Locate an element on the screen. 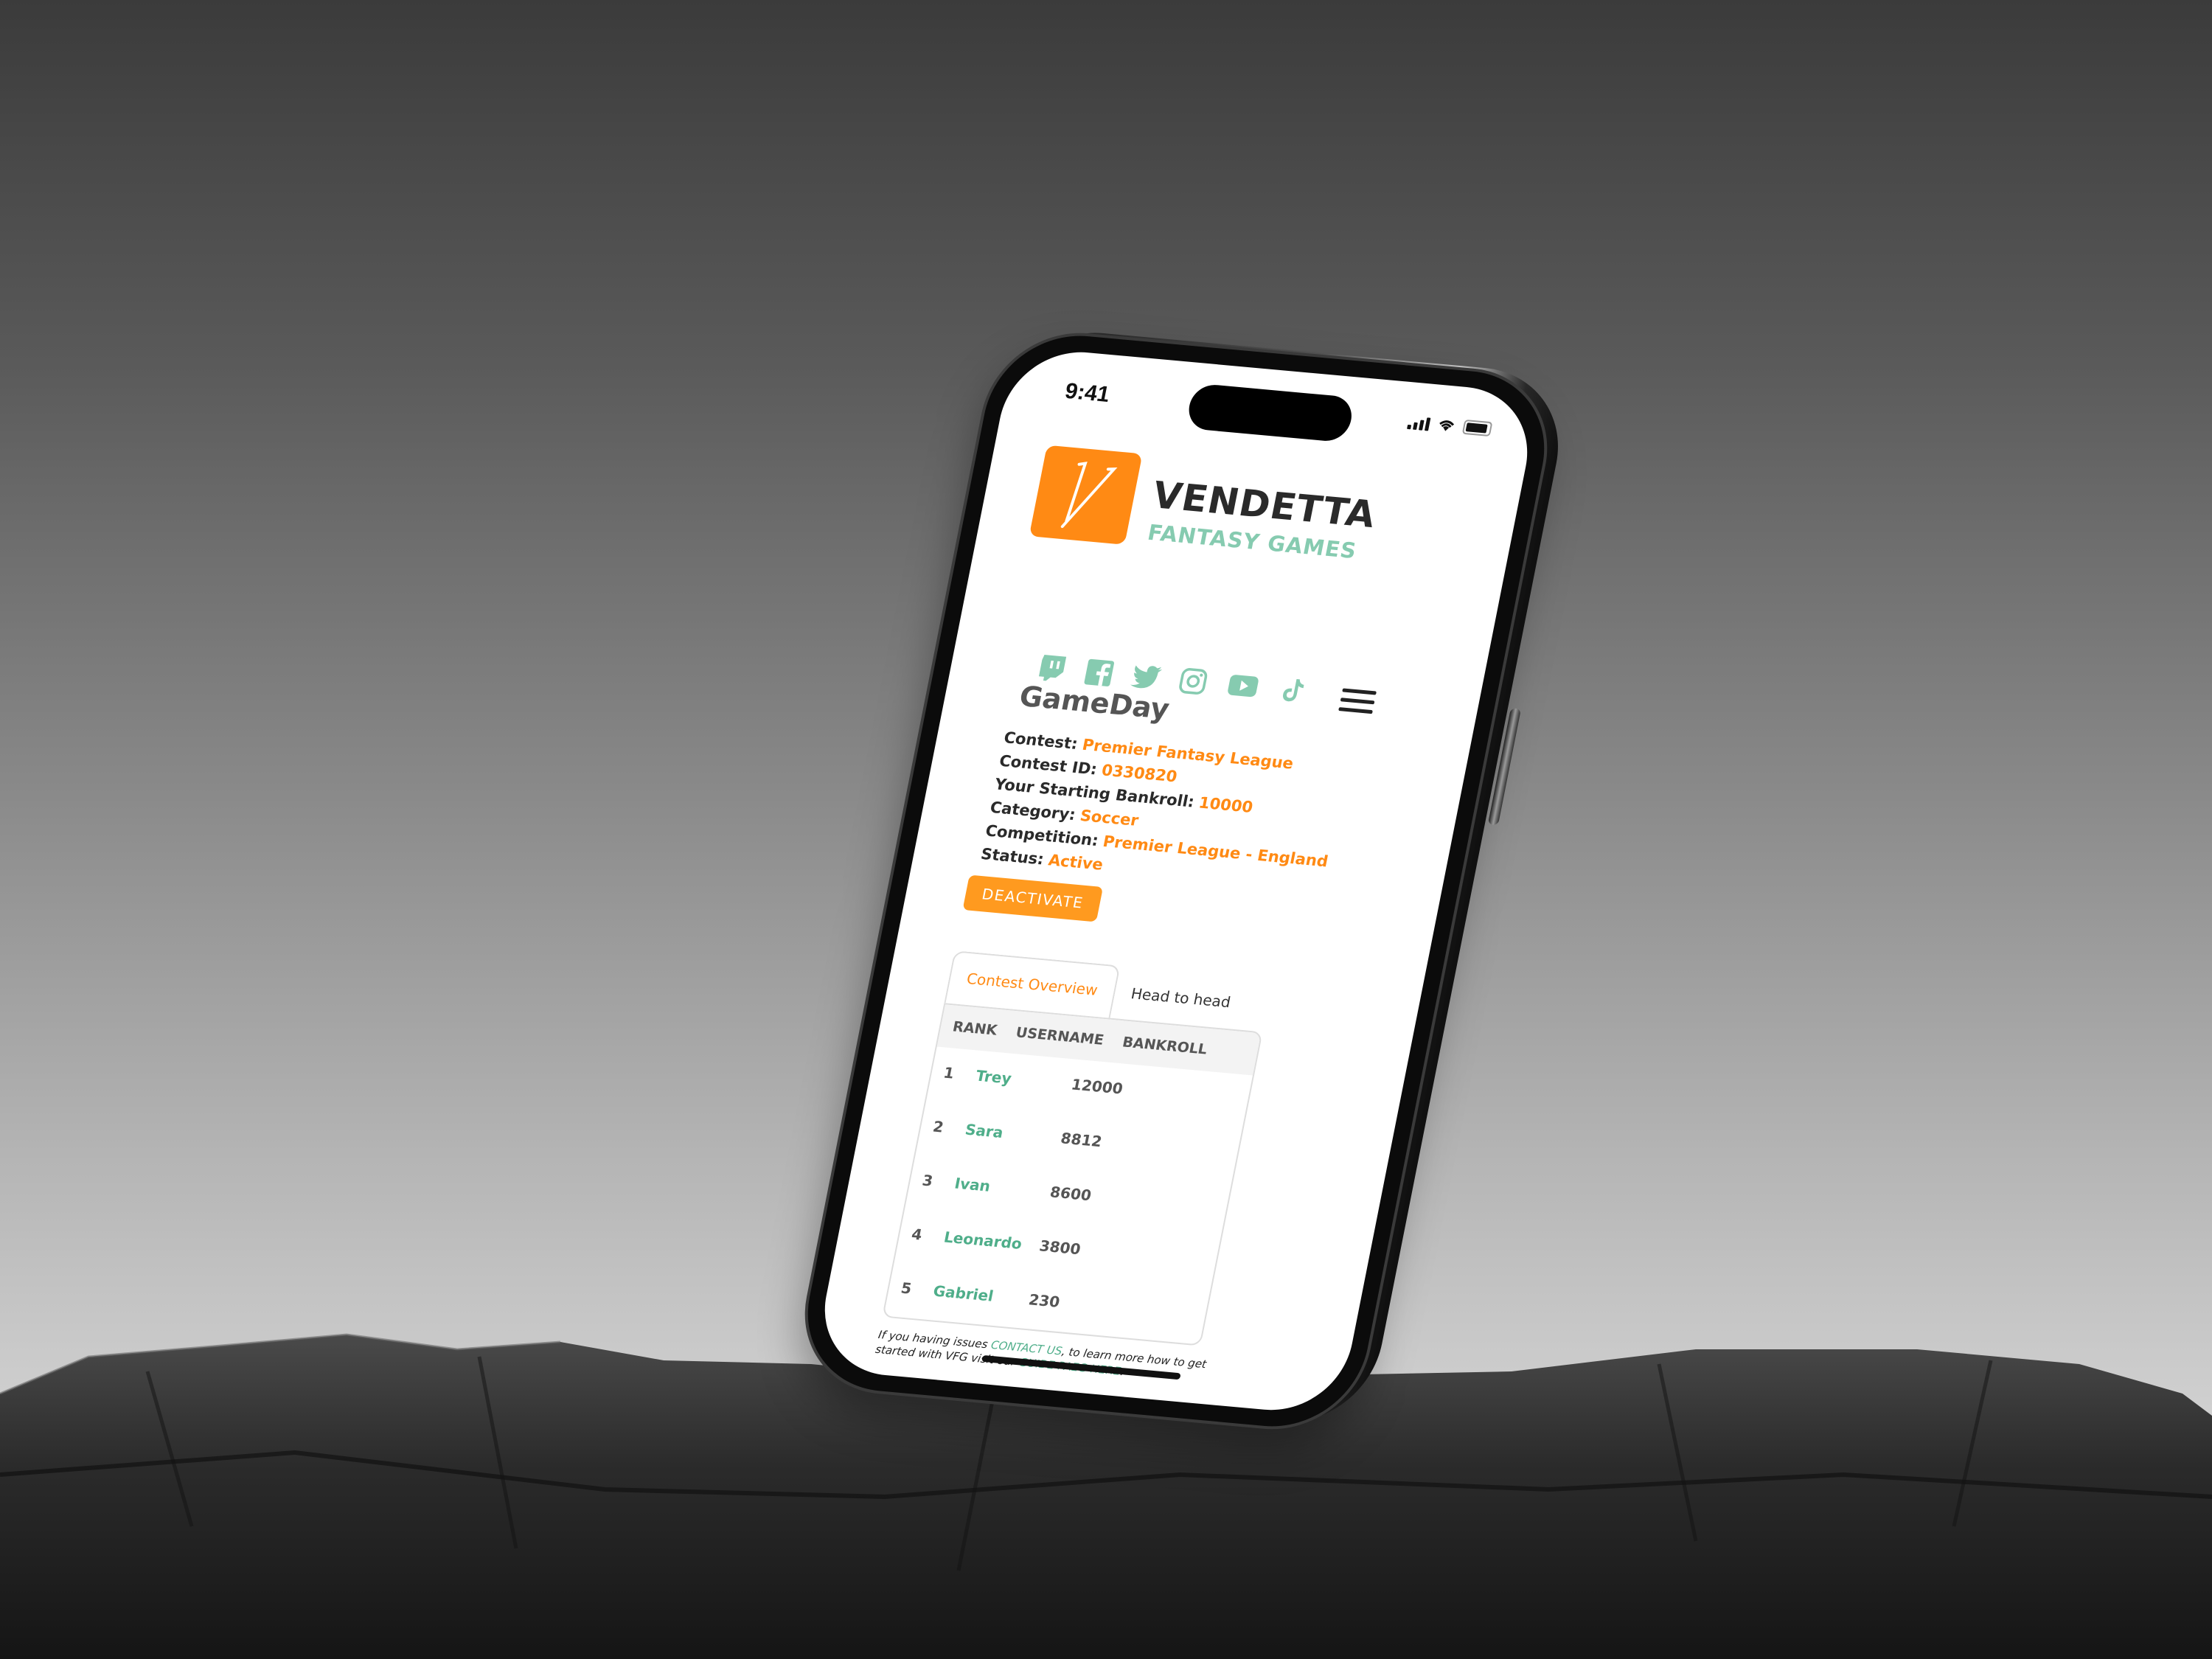 Image resolution: width=2212 pixels, height=1659 pixels. info-value: Soccer is located at coordinates (1109, 818).